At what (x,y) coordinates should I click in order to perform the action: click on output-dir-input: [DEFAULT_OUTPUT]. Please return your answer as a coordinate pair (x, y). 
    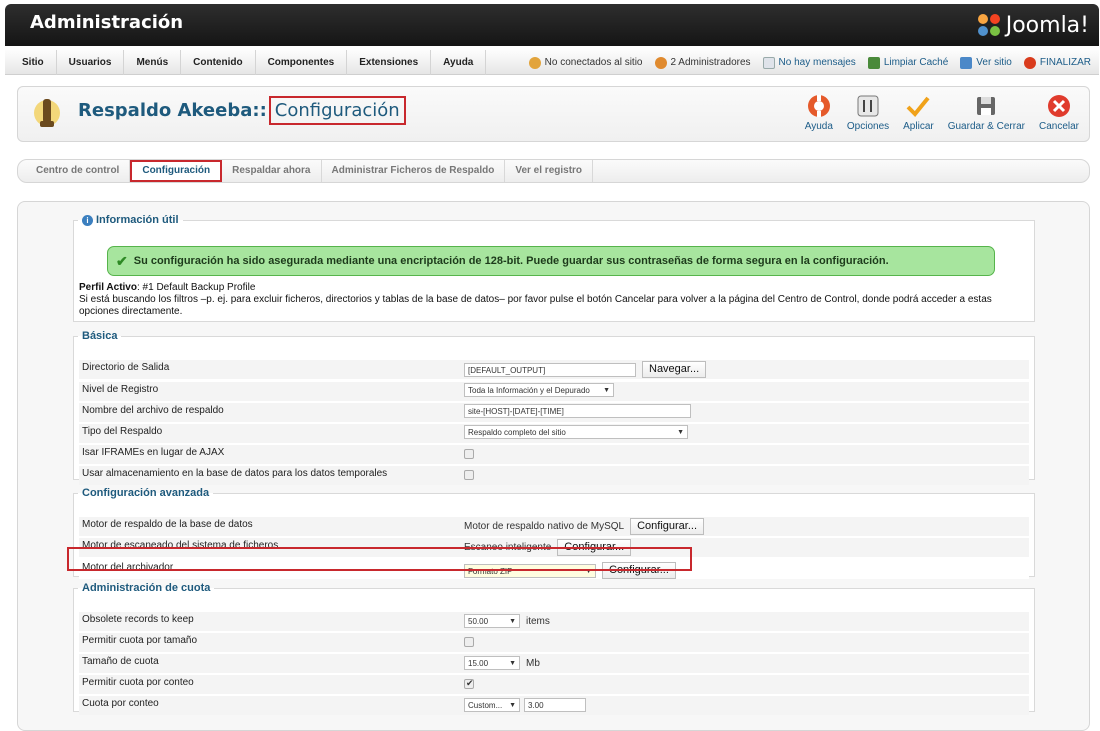
    Looking at the image, I should click on (550, 369).